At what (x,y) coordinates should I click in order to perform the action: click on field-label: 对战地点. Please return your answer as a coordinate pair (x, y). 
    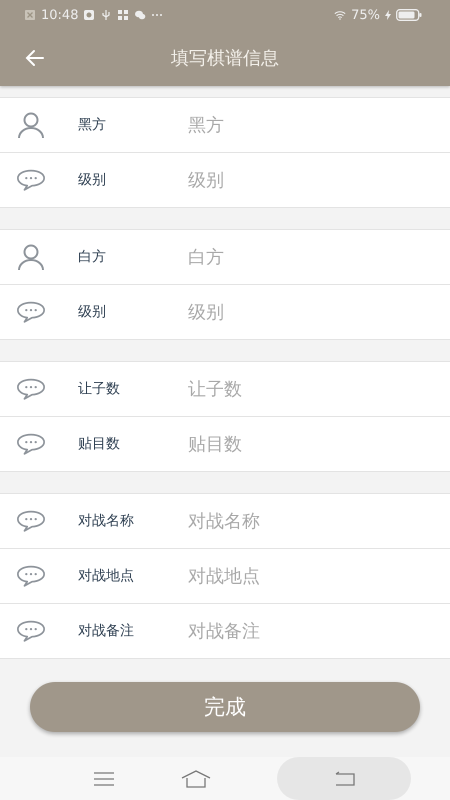
    Looking at the image, I should click on (106, 576).